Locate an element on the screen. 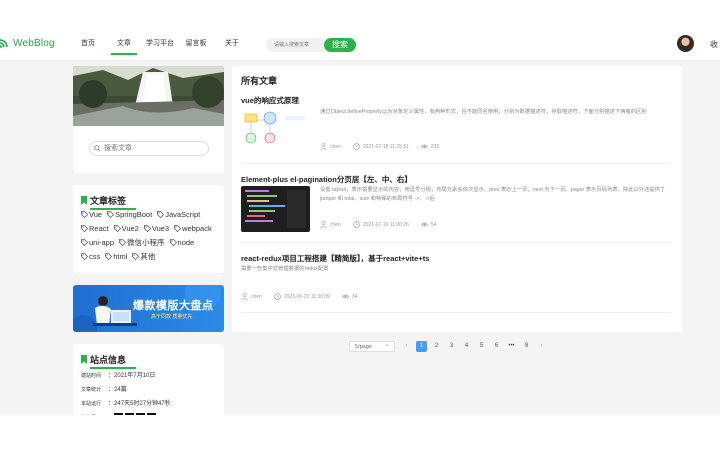 The width and height of the screenshot is (720, 450). page-button: 1 is located at coordinates (421, 346).